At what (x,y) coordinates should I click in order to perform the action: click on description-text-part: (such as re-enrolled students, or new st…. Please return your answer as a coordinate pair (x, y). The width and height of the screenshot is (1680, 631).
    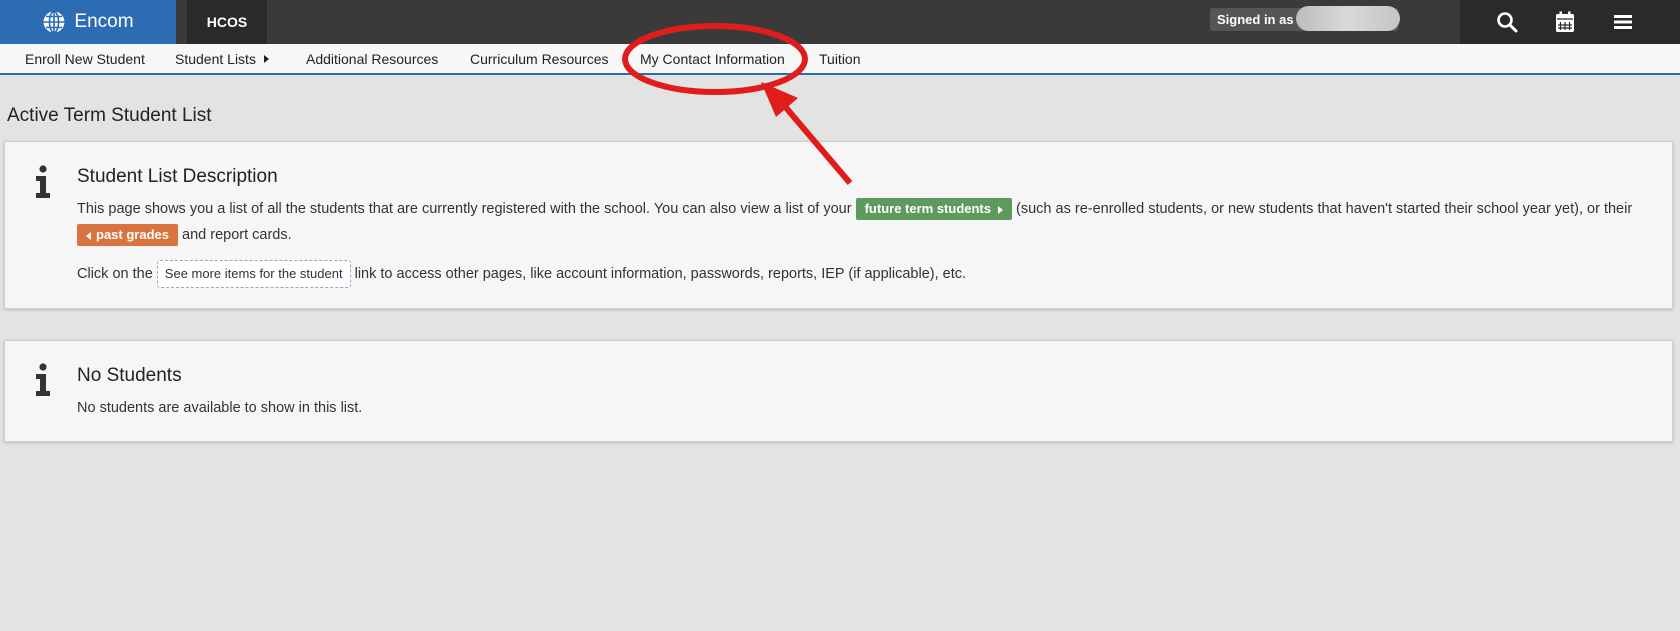
    Looking at the image, I should click on (1267, 209).